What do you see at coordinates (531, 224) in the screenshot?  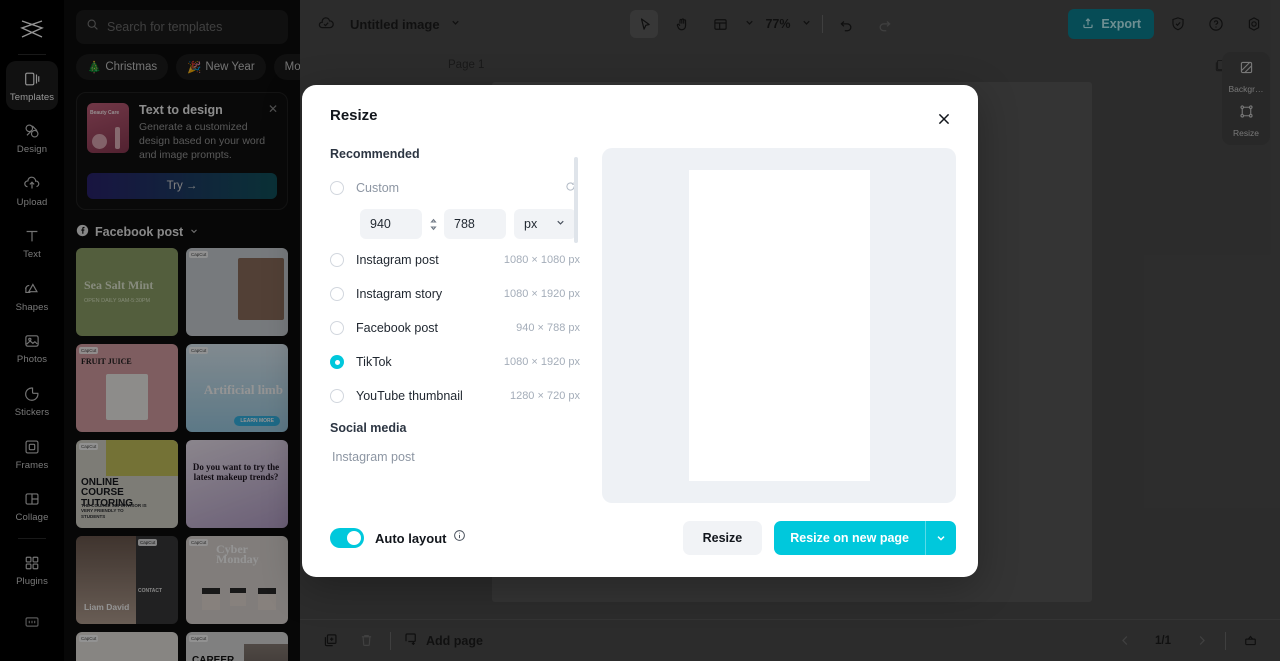 I see `unit-value: px` at bounding box center [531, 224].